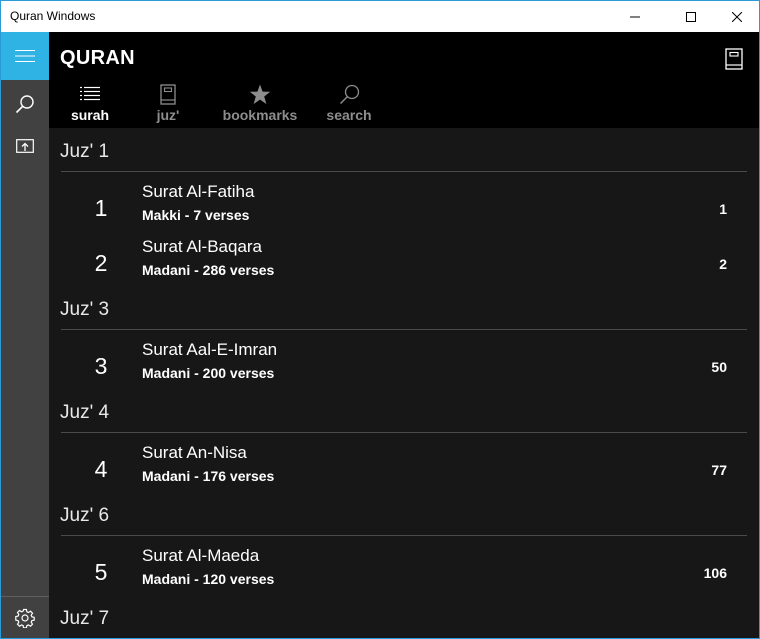  I want to click on surah-number: 4, so click(101, 469).